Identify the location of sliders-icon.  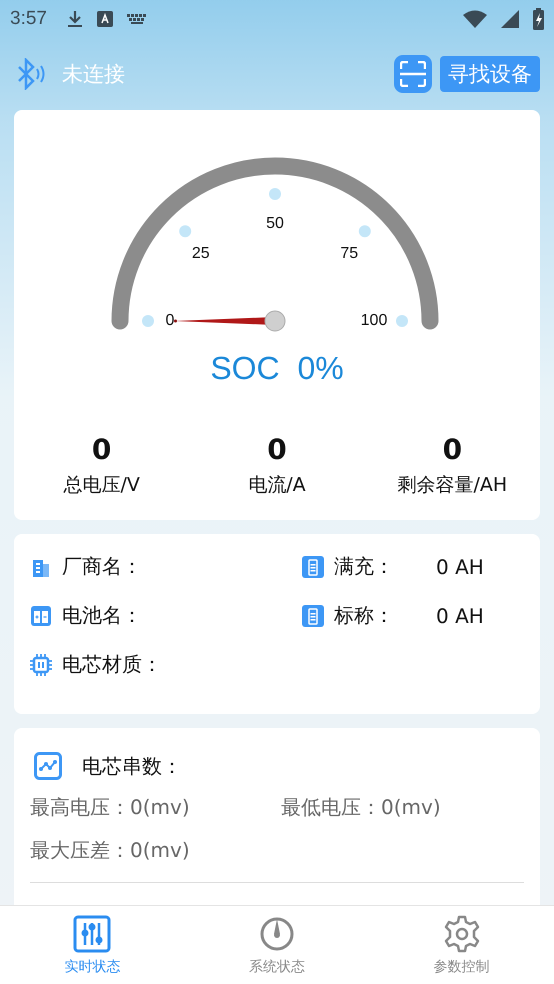
(92, 934).